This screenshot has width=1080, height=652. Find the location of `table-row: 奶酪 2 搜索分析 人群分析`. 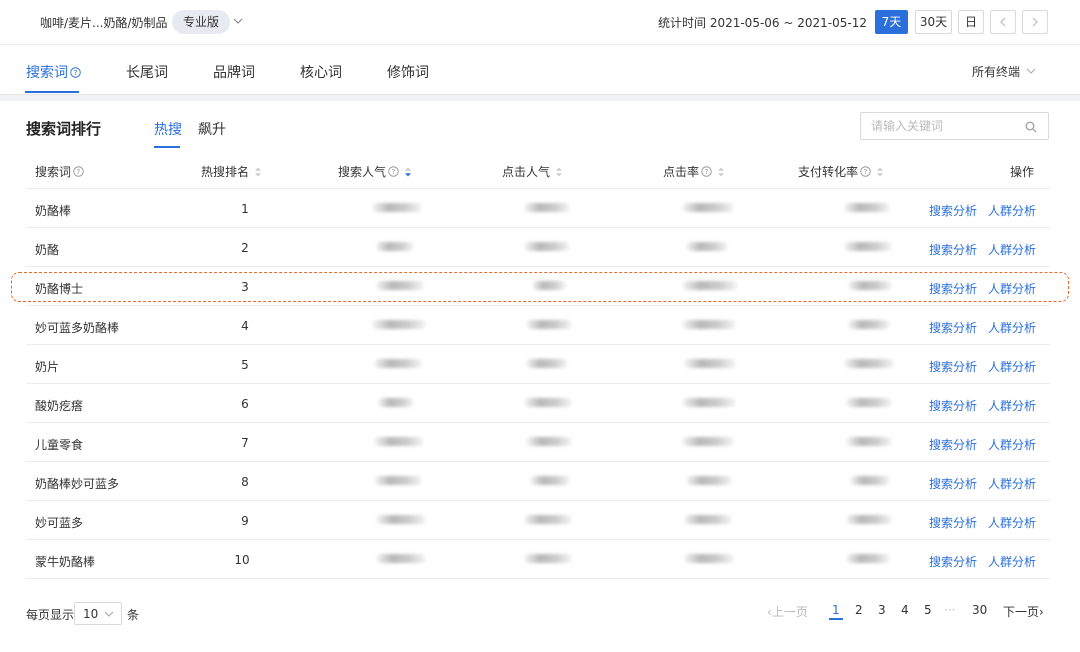

table-row: 奶酪 2 搜索分析 人群分析 is located at coordinates (538, 247).